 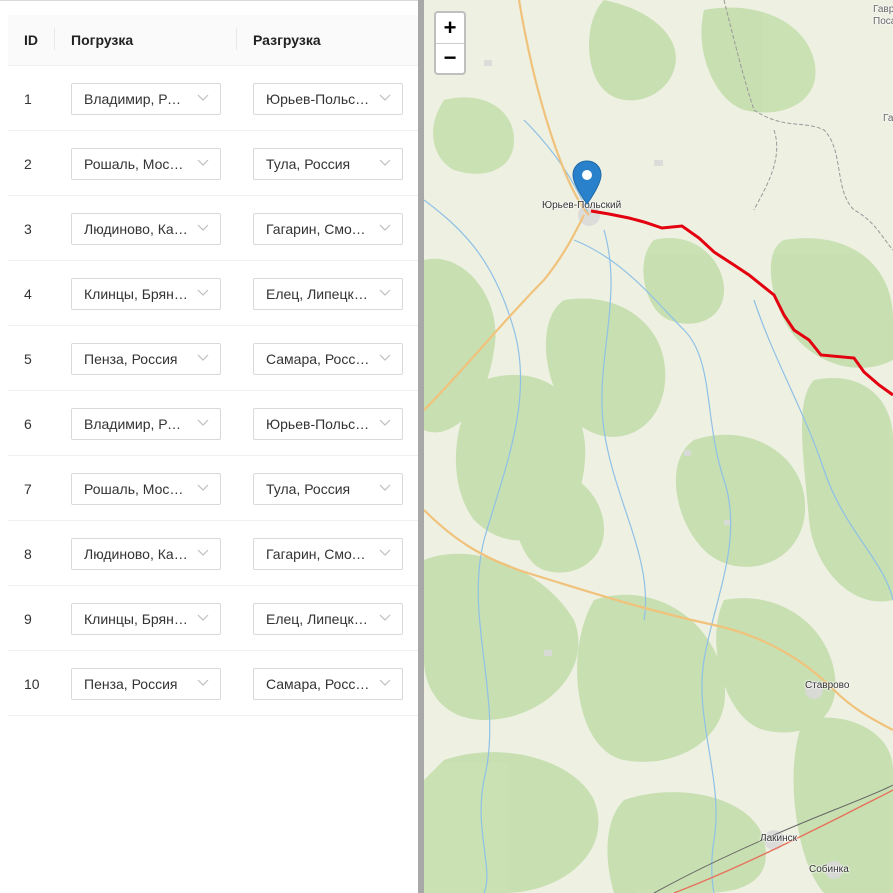 What do you see at coordinates (32, 684) in the screenshot?
I see `row-id: 10` at bounding box center [32, 684].